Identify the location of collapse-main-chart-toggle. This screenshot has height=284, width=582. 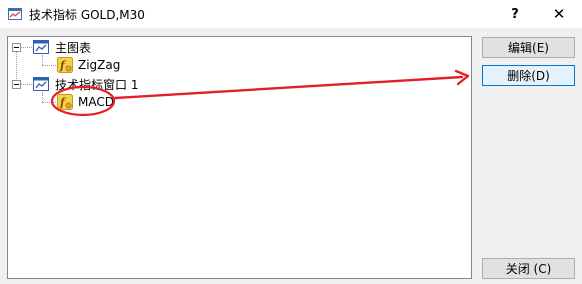
(16, 47).